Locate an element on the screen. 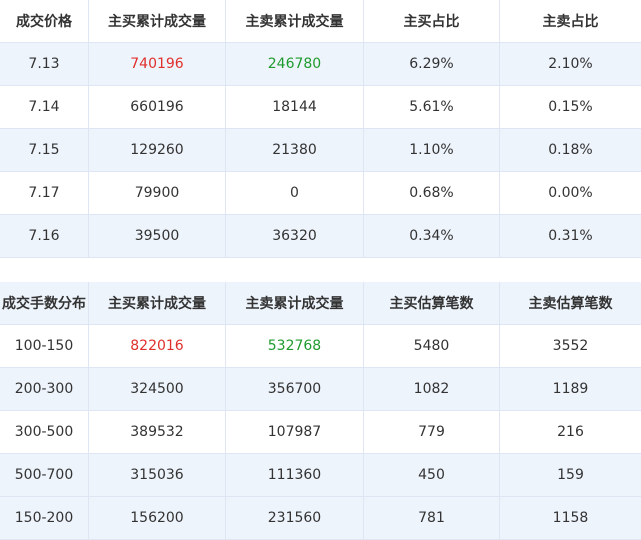 Image resolution: width=641 pixels, height=540 pixels. table-spacer is located at coordinates (320, 272).